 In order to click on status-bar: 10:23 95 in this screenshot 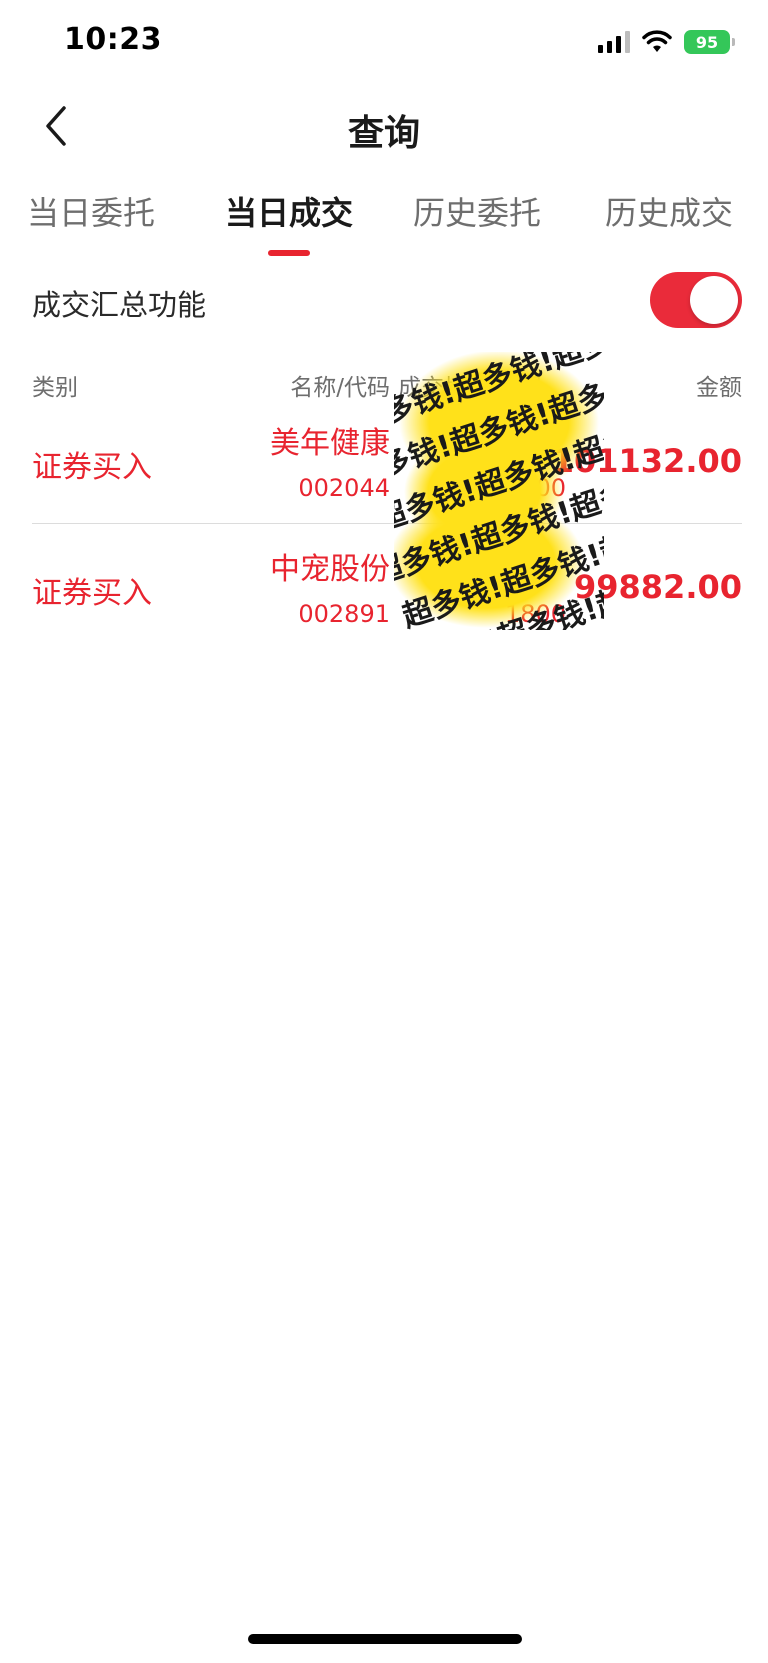, I will do `click(384, 42)`.